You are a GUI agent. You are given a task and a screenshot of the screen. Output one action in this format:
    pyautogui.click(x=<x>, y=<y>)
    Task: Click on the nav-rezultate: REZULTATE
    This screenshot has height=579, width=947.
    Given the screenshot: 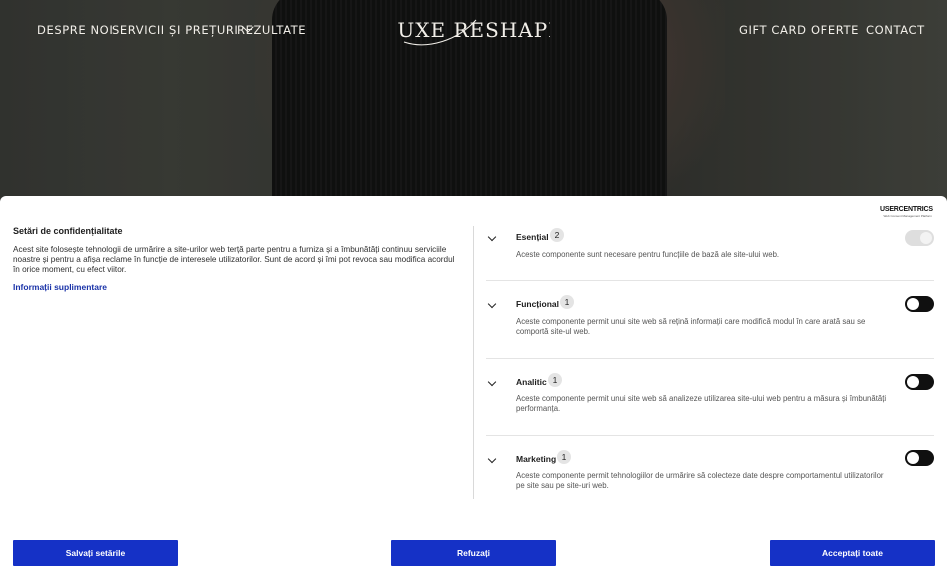 What is the action you would take?
    pyautogui.click(x=271, y=30)
    